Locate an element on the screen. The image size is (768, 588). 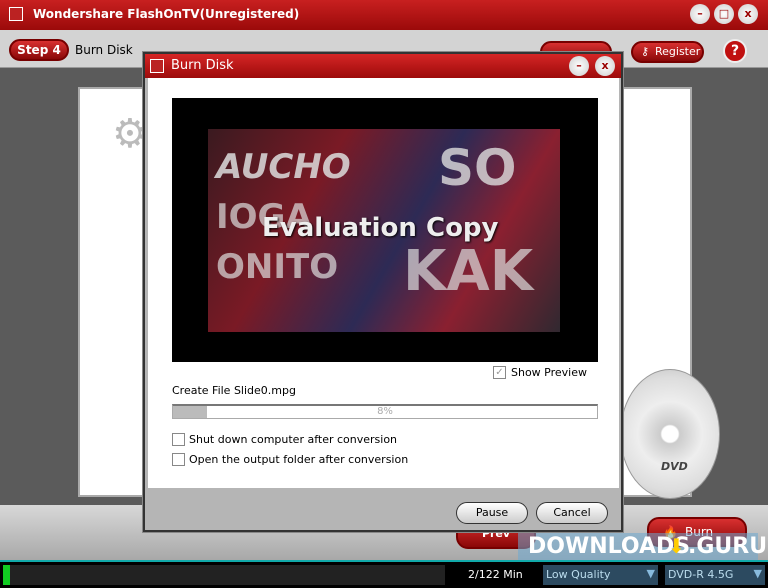
pause-button: Pause is located at coordinates (492, 513).